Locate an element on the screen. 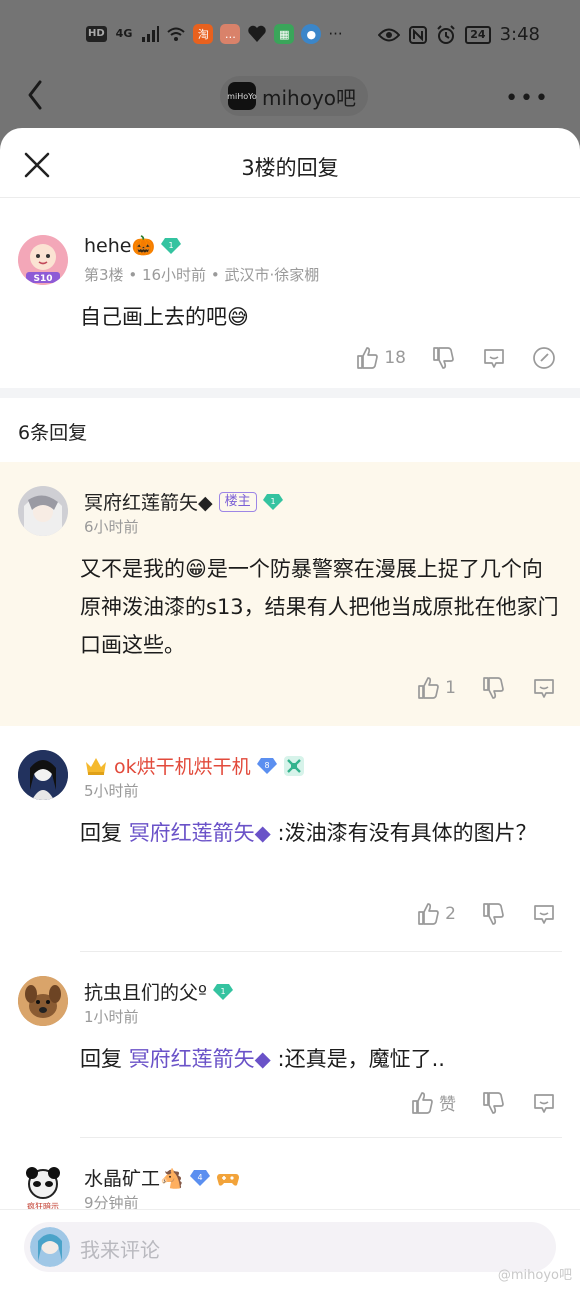 This screenshot has height=1289, width=580. sheet-title: 3楼的回复 is located at coordinates (290, 168).